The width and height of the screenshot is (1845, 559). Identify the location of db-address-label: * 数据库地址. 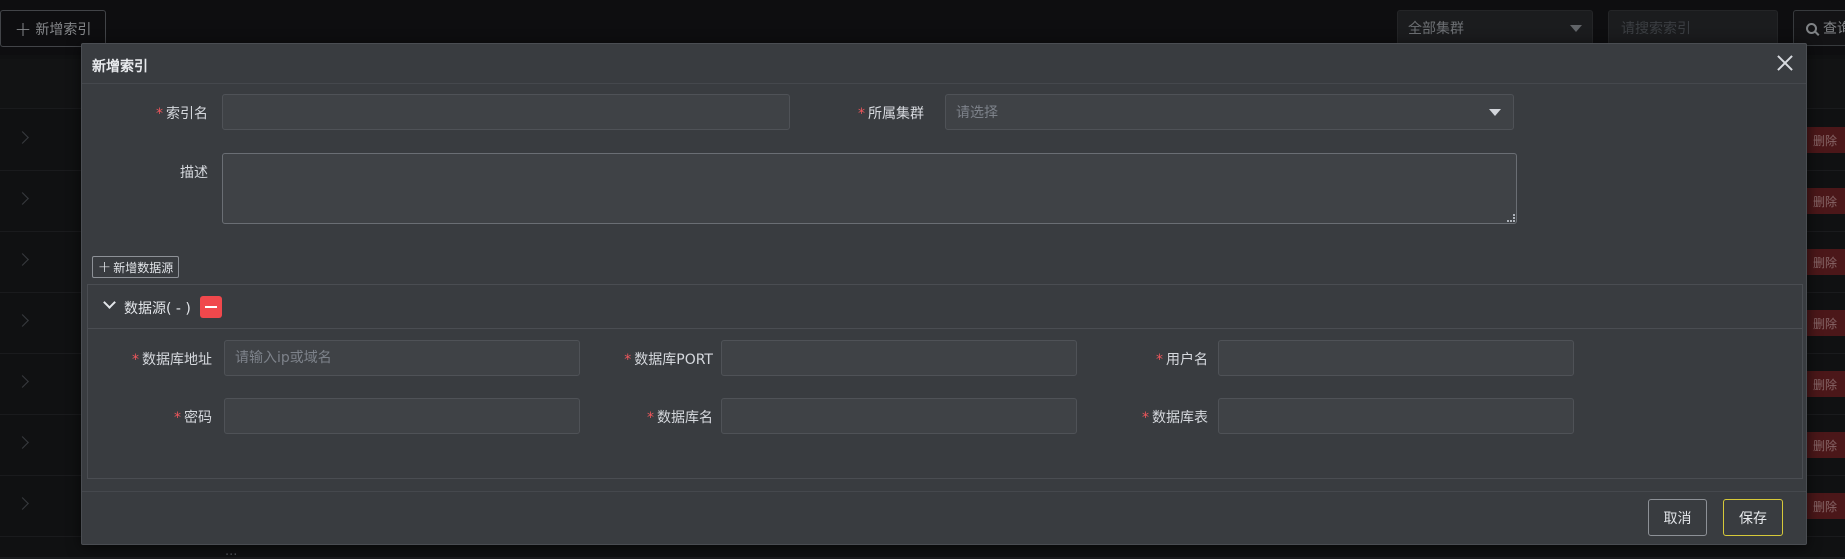
(157, 359).